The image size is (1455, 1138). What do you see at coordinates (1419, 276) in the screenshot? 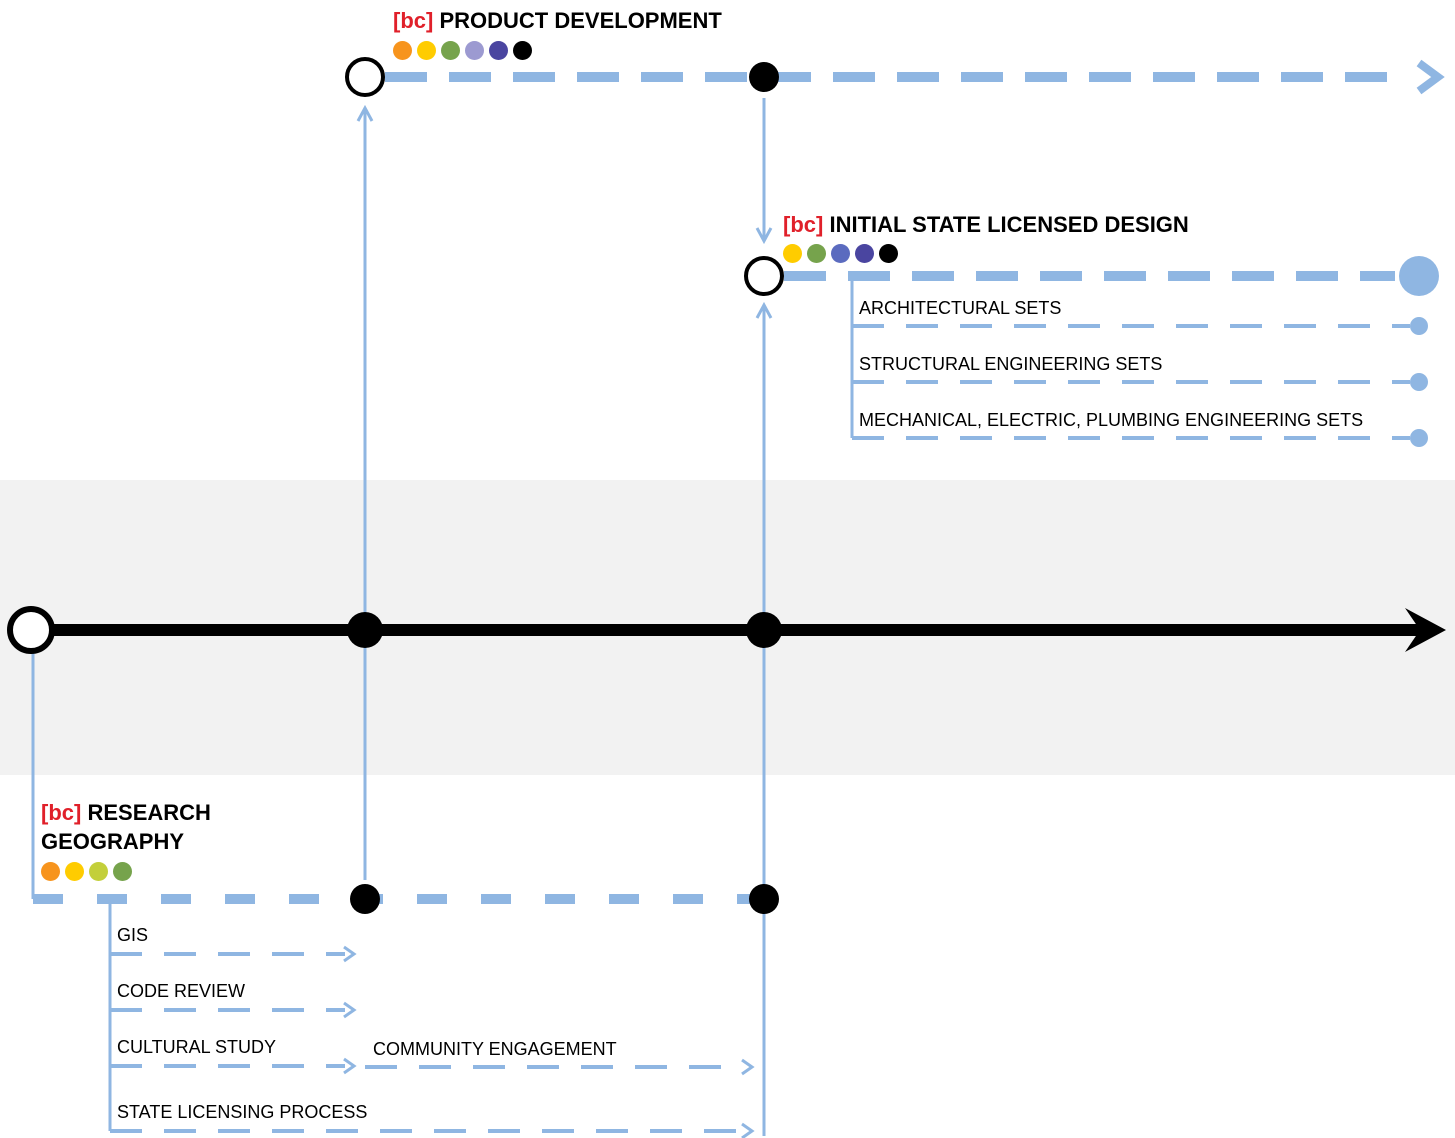
I see `design-track-end` at bounding box center [1419, 276].